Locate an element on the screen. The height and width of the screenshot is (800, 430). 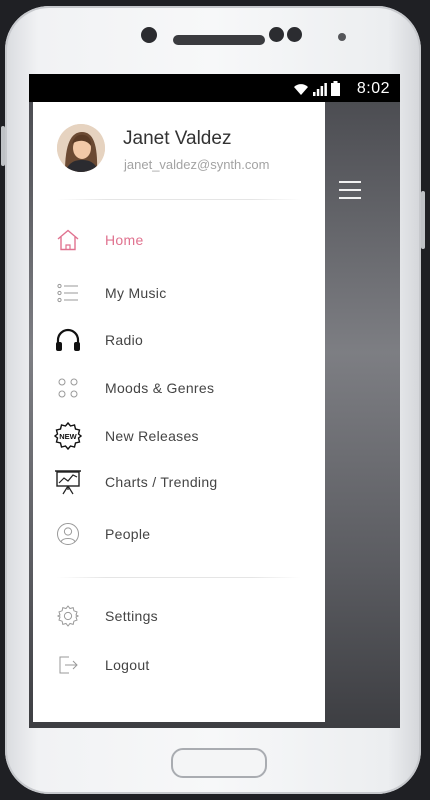
user-email: janet_valdez@synth.com is located at coordinates (197, 164).